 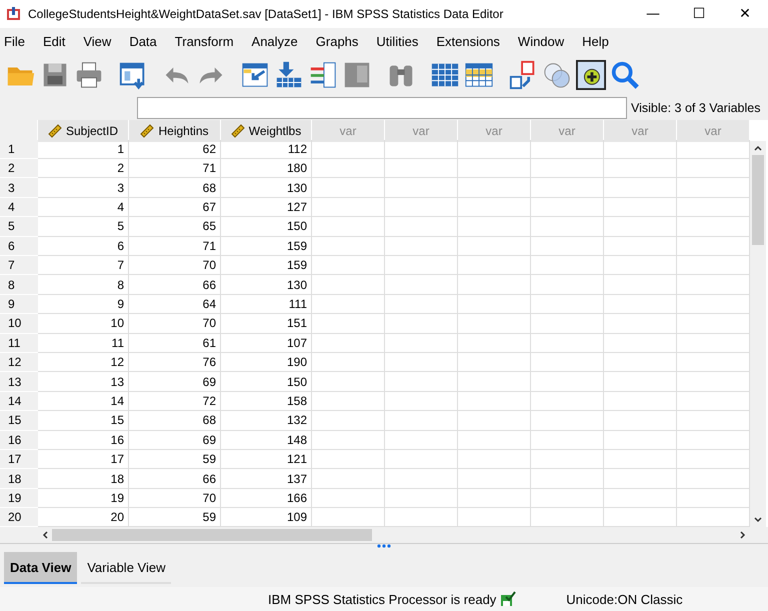 I want to click on table-cell: 148, so click(x=266, y=440).